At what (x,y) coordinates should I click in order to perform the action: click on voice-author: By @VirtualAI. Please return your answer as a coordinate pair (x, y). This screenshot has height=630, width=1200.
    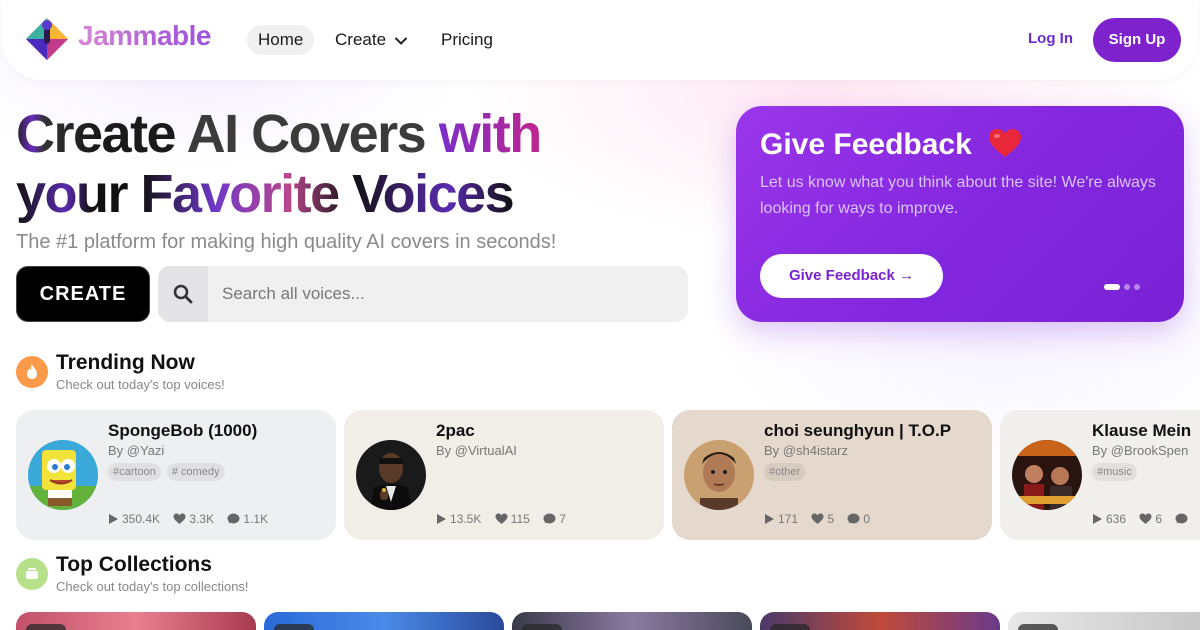
    Looking at the image, I should click on (476, 450).